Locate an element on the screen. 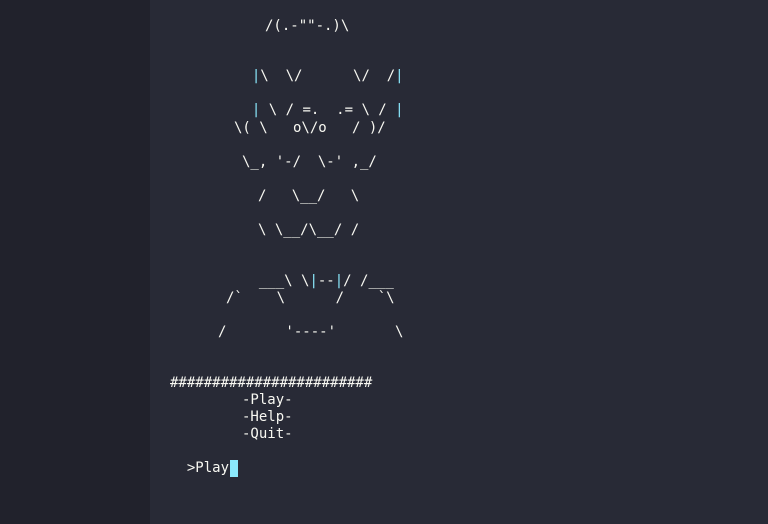 The image size is (768, 524). ascii-art-fragment: \ / =. .= \ / is located at coordinates (328, 110).